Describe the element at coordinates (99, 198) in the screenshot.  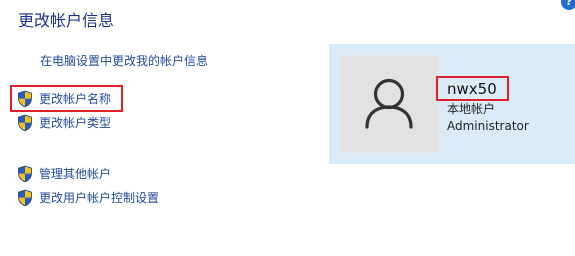
I see `uac-settings-label: 更改用户帐户控制设置` at that location.